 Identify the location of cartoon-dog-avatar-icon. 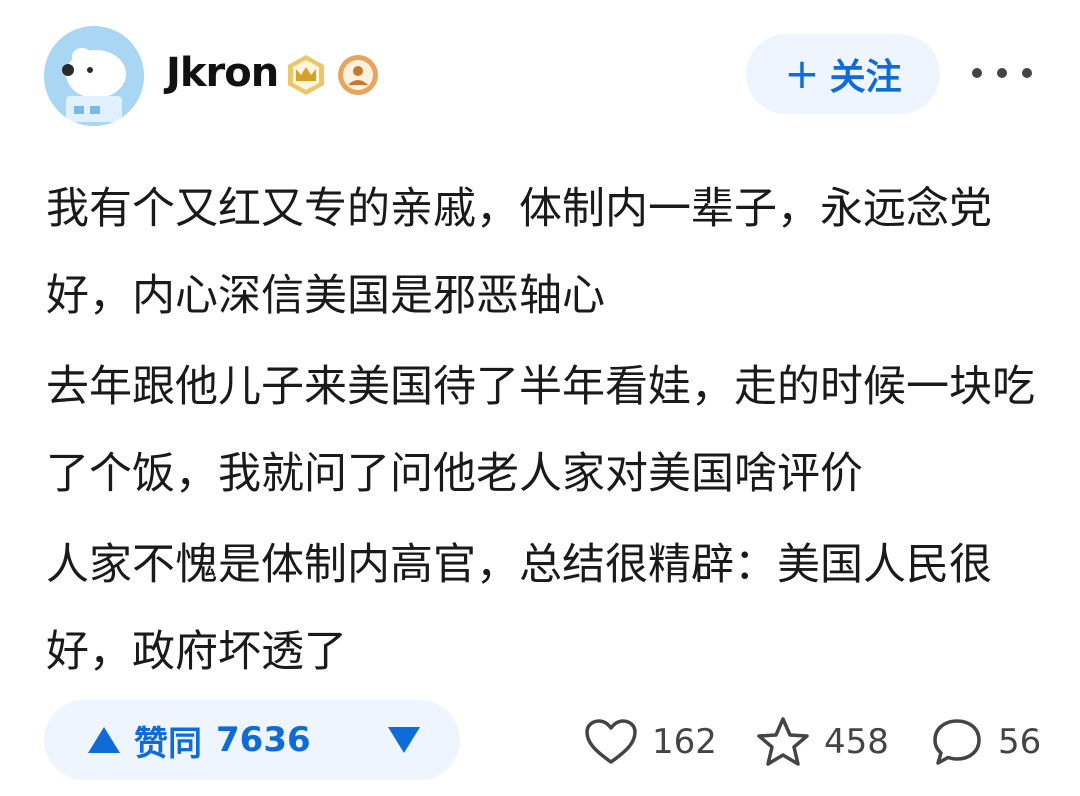
(94, 76).